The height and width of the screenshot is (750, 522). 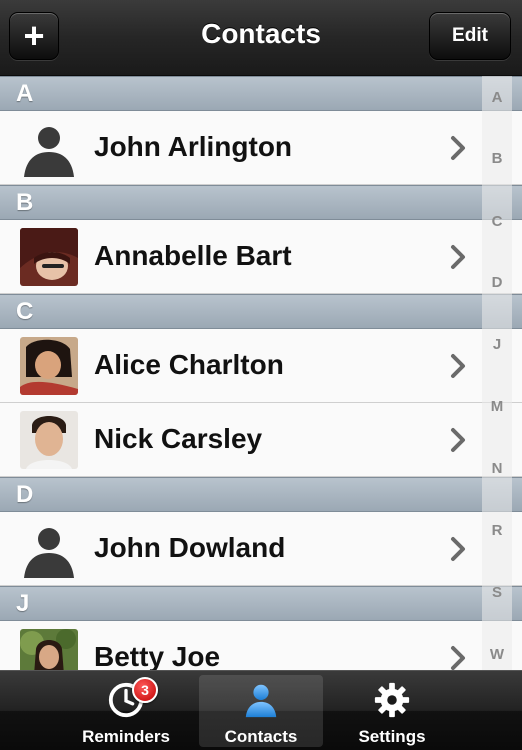 What do you see at coordinates (126, 736) in the screenshot?
I see `tab-label: Reminders` at bounding box center [126, 736].